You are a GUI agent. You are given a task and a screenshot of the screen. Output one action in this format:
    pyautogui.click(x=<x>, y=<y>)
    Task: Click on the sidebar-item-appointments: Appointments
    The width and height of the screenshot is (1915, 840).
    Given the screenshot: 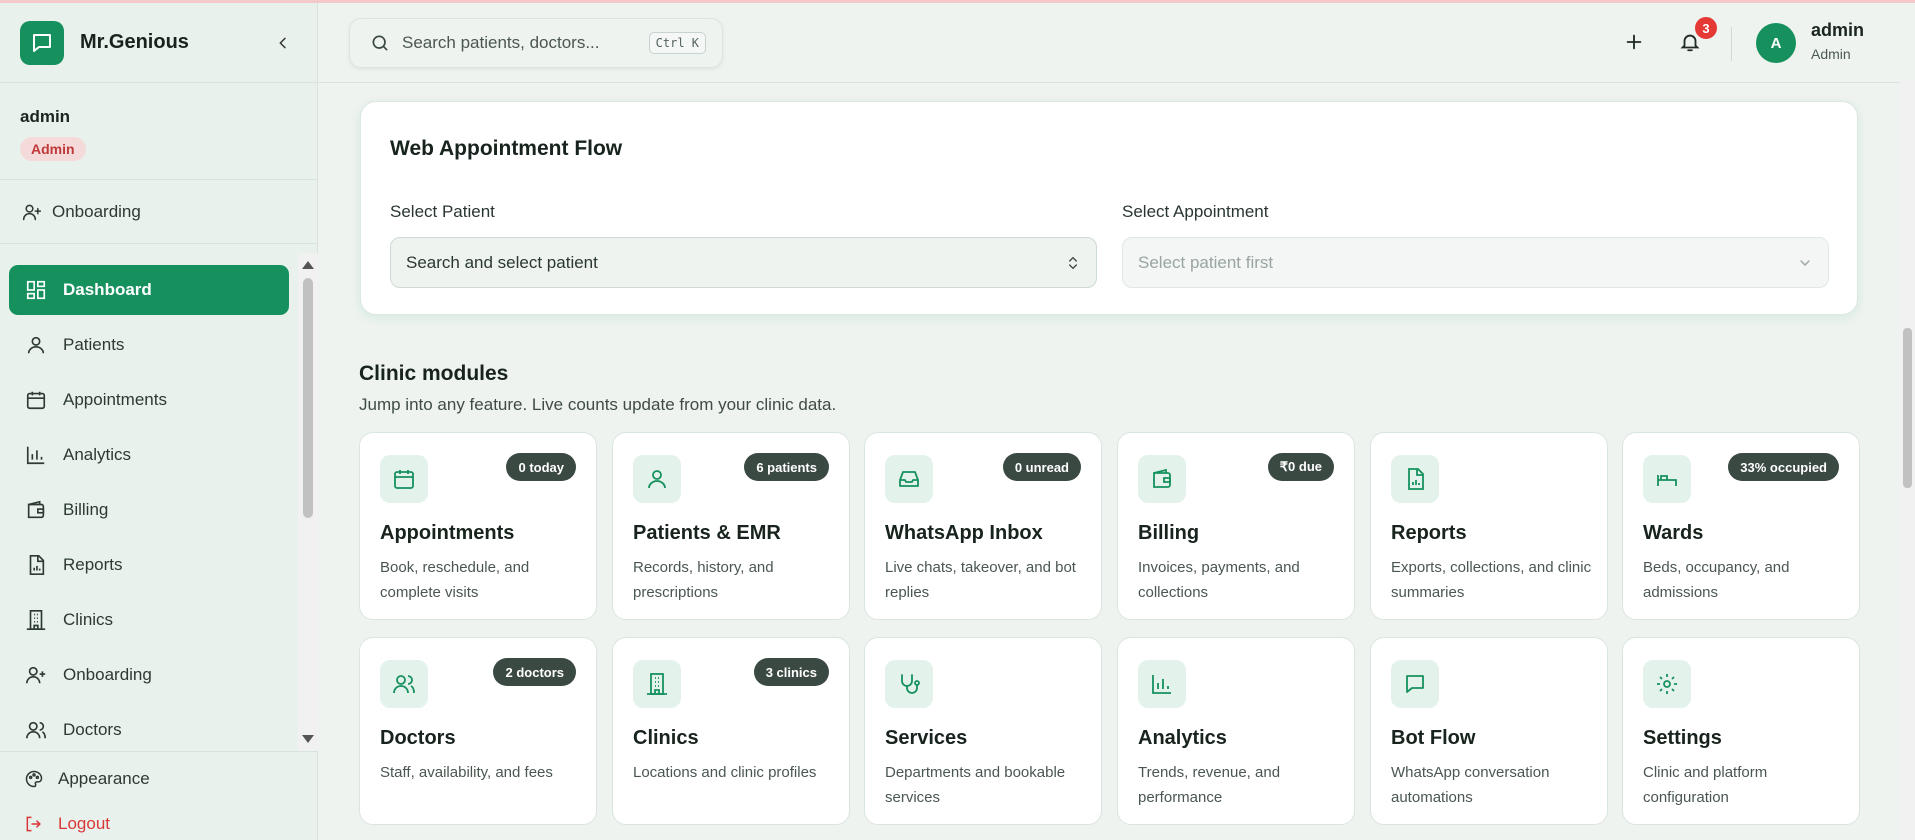 What is the action you would take?
    pyautogui.click(x=149, y=400)
    